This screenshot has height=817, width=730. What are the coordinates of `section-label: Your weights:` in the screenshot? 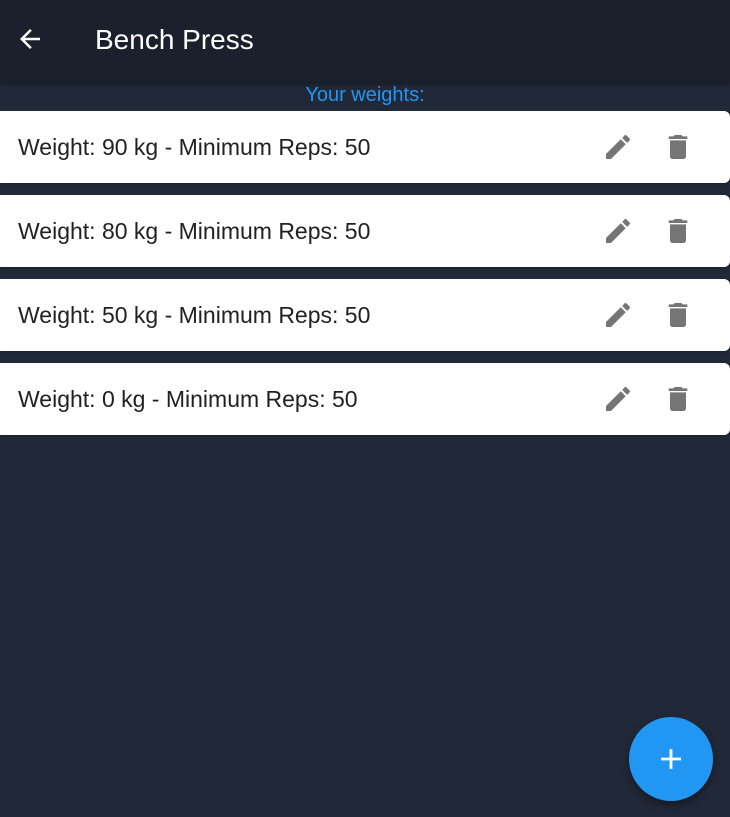 It's located at (365, 95).